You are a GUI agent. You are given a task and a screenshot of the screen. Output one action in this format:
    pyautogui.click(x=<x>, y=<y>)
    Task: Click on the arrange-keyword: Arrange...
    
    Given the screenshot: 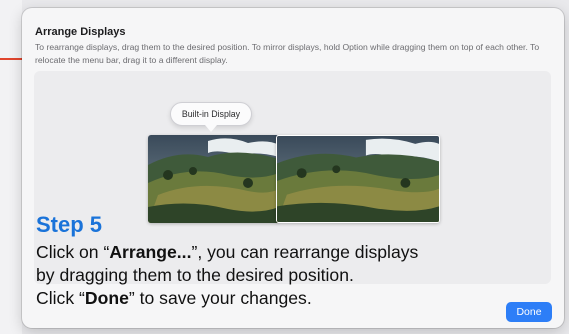 What is the action you would take?
    pyautogui.click(x=150, y=252)
    